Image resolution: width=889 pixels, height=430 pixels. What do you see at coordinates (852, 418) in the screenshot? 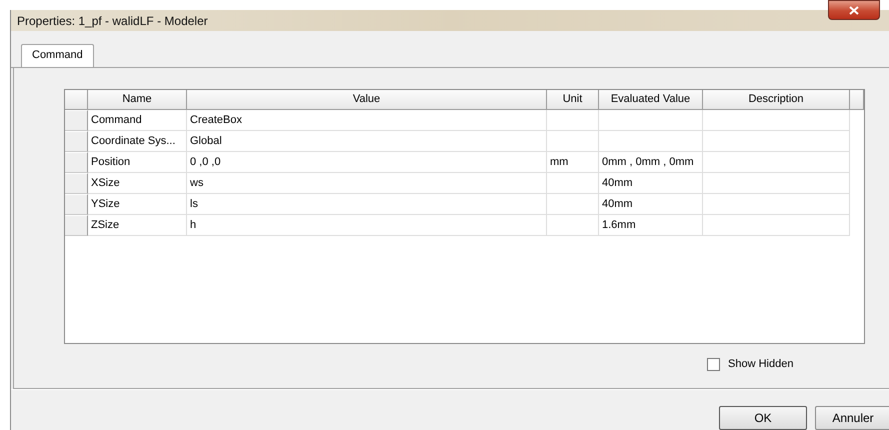
I see `cancel-button: Annuler` at bounding box center [852, 418].